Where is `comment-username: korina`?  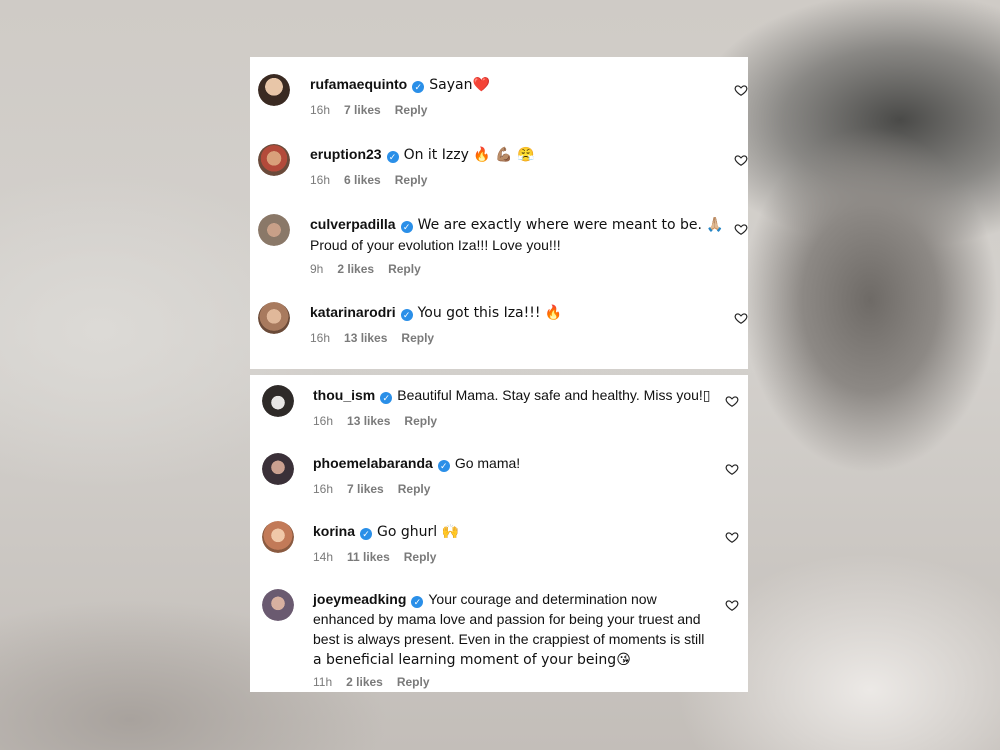 comment-username: korina is located at coordinates (334, 531).